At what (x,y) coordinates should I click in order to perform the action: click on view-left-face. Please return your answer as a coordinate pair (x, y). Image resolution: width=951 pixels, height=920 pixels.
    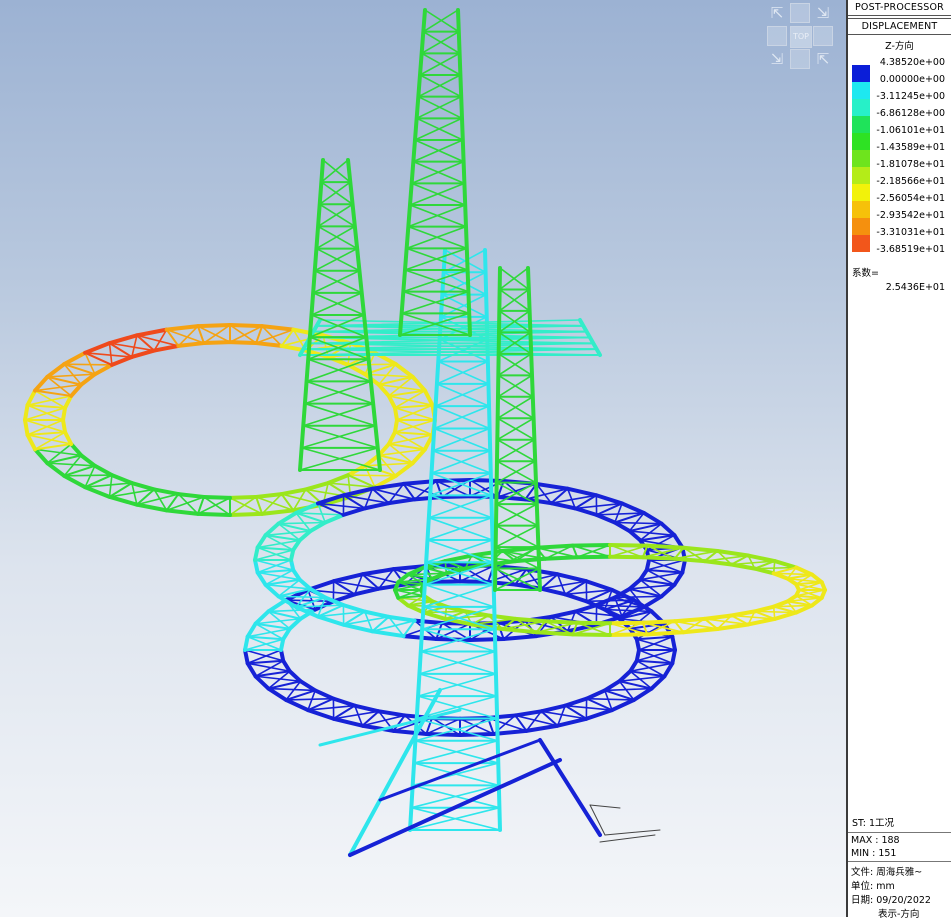
    Looking at the image, I should click on (777, 36).